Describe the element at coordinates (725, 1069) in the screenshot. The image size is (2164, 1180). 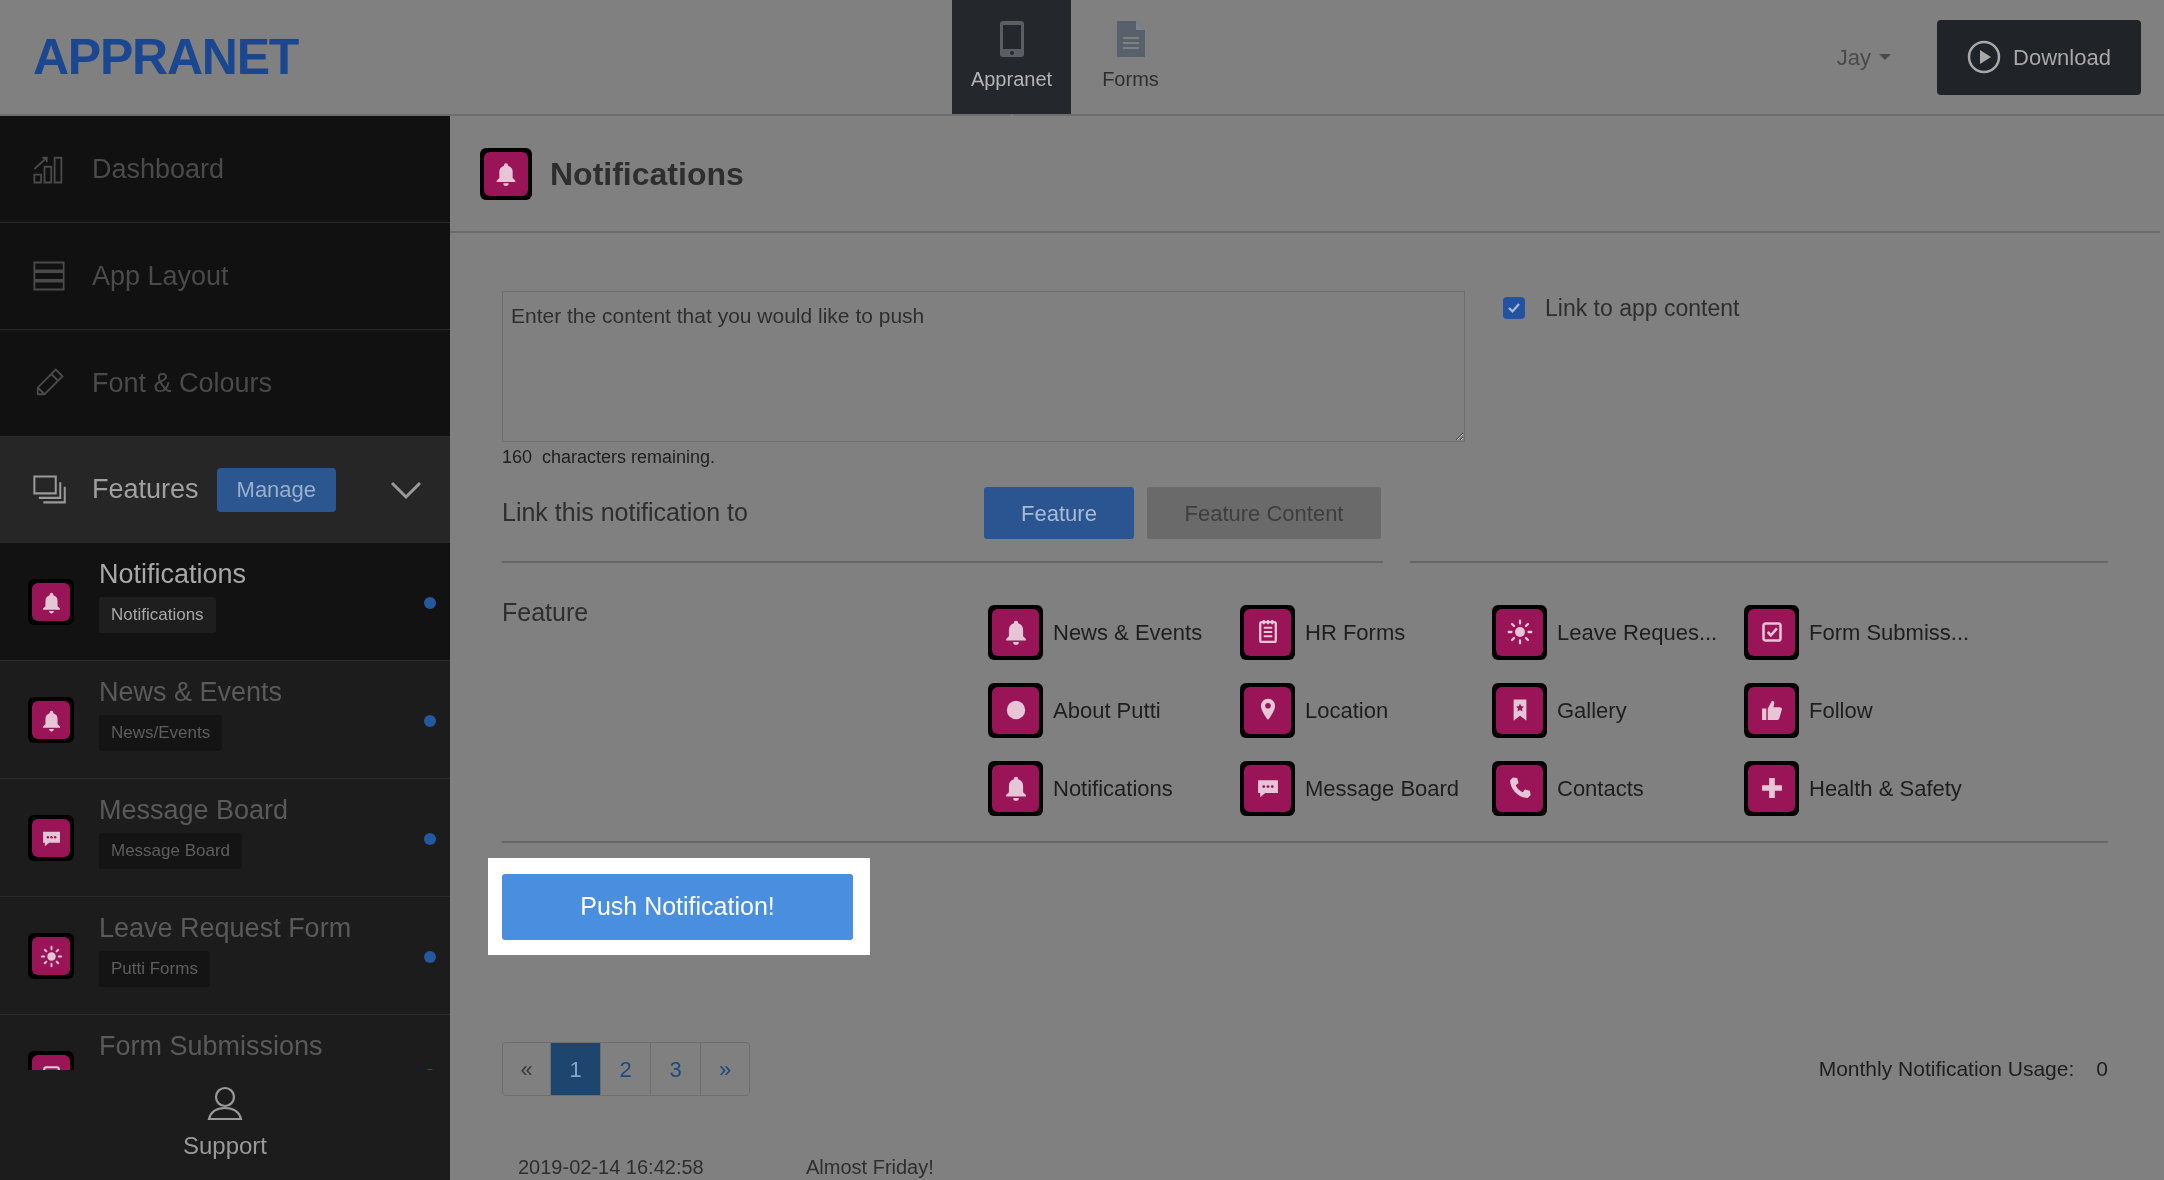
I see `next-page-button: »` at that location.